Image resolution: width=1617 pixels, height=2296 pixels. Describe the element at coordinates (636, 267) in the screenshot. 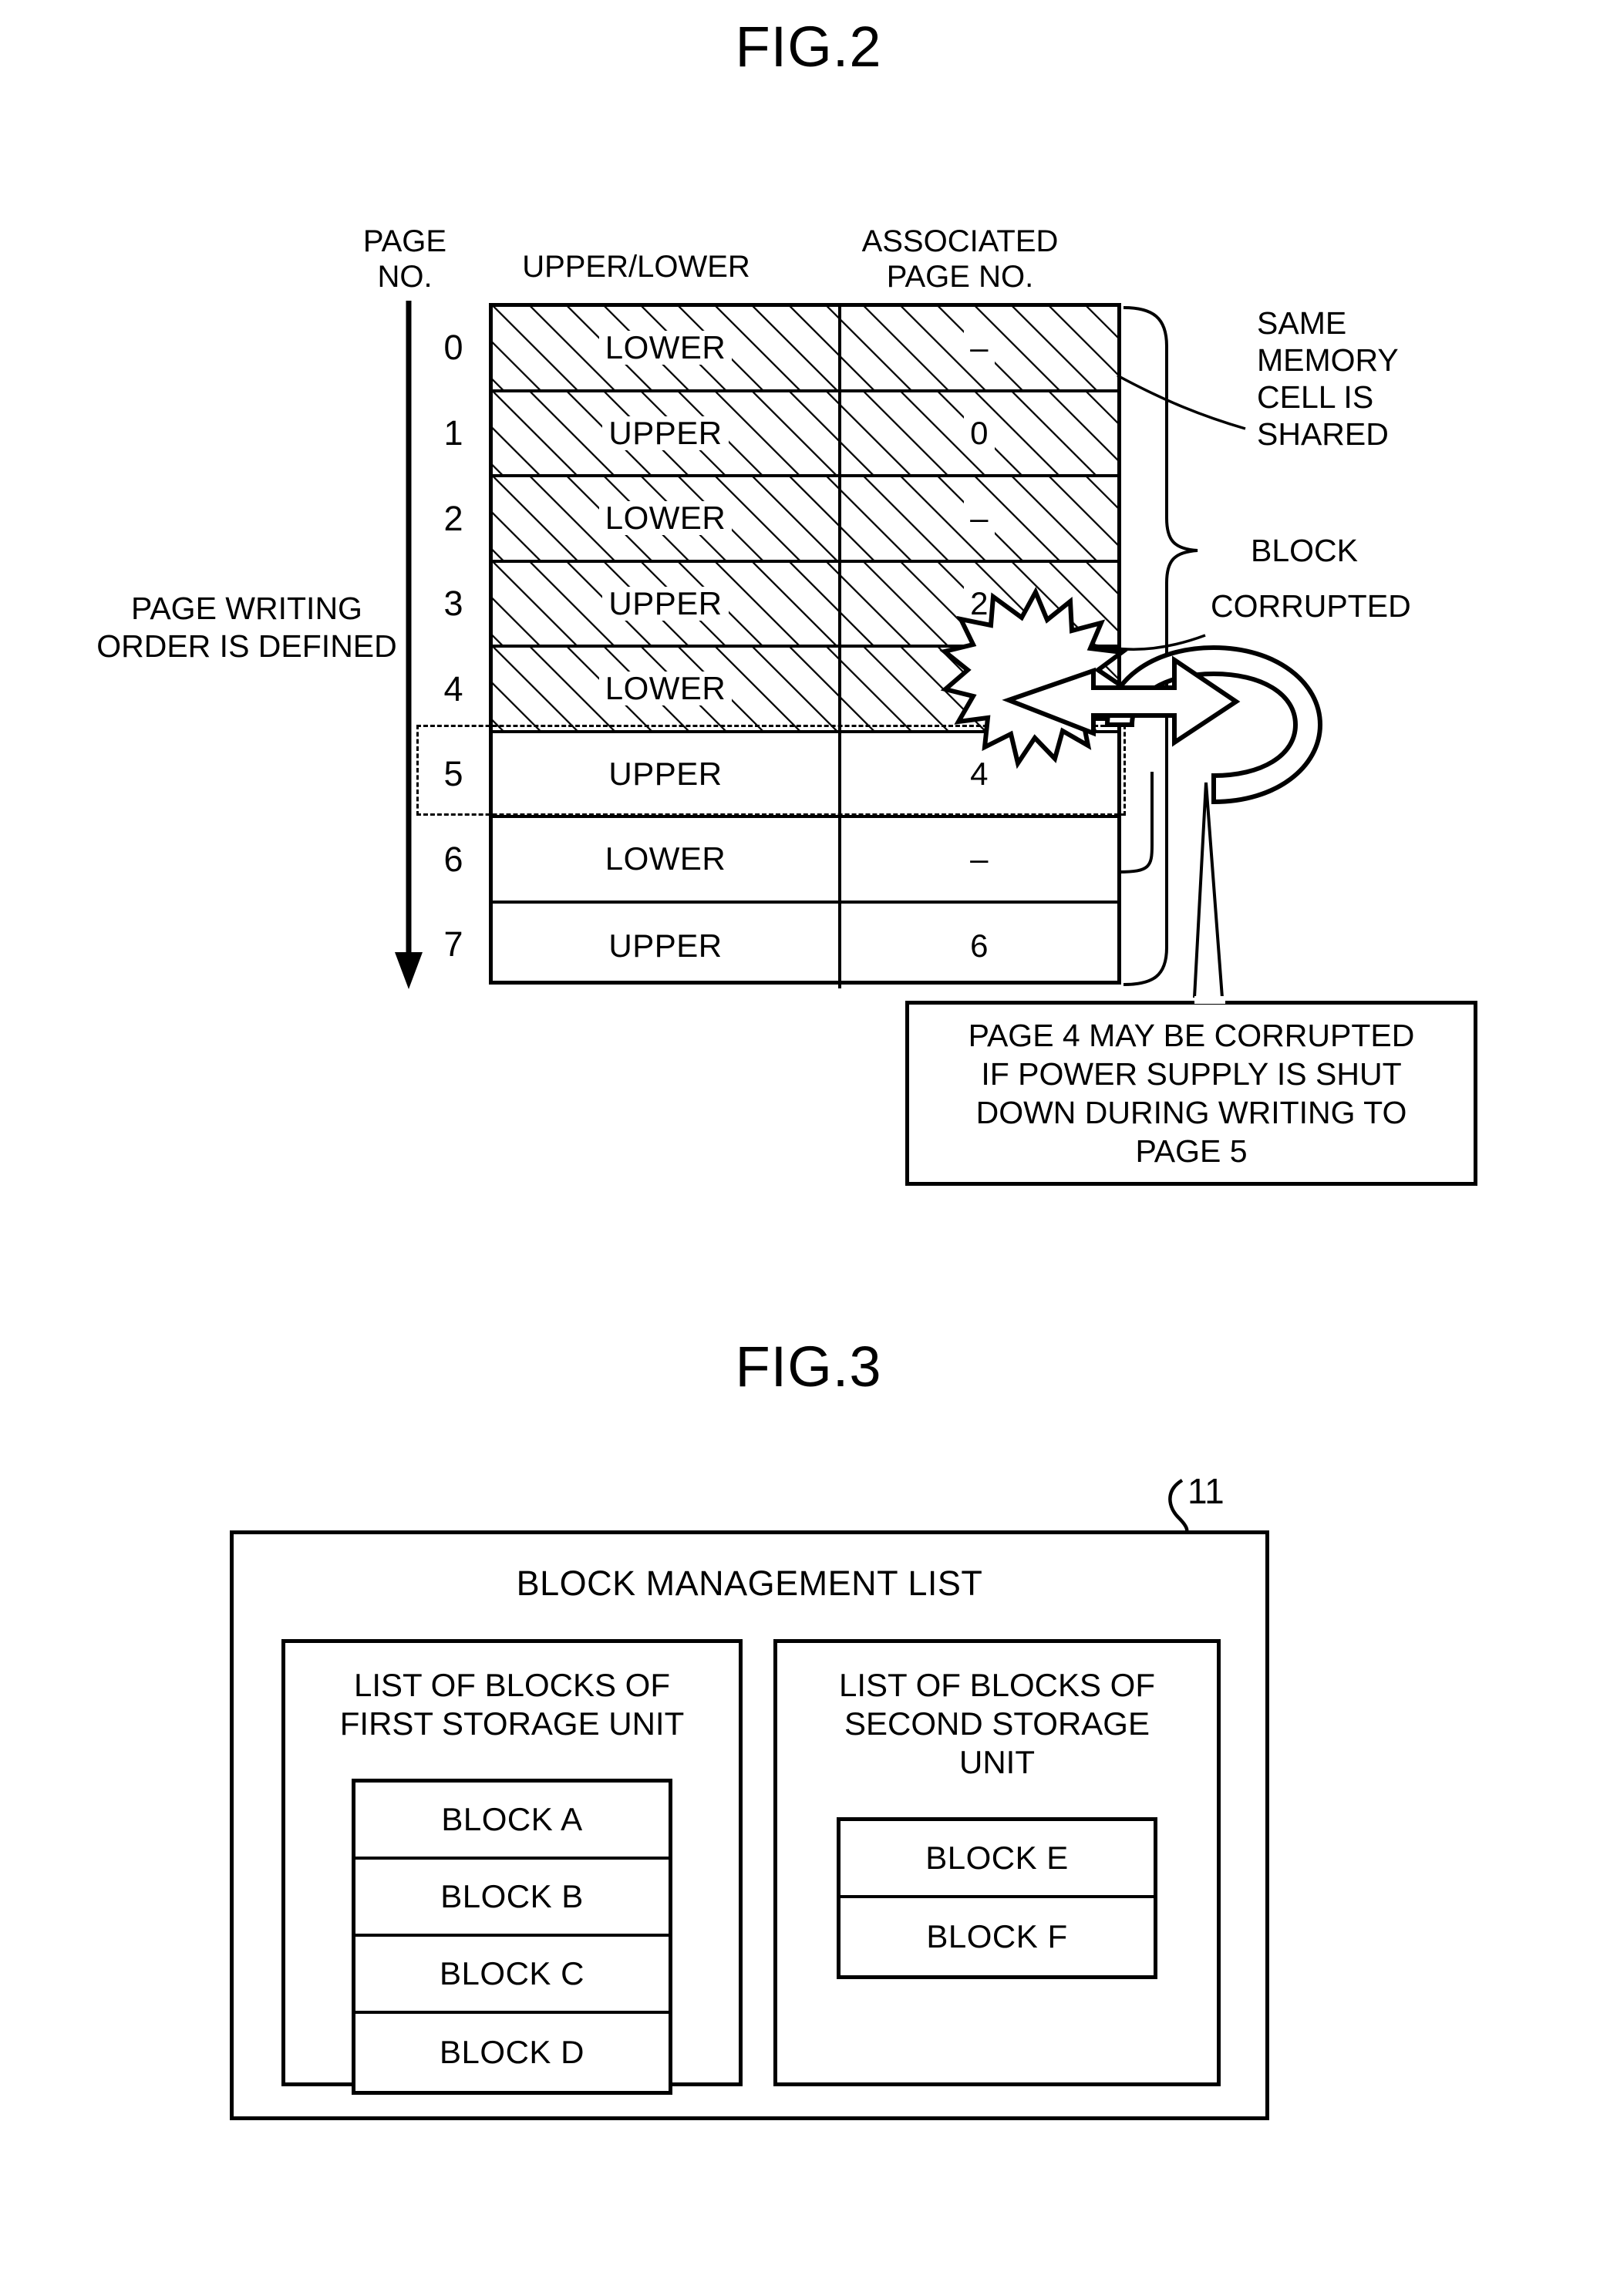

I see `column-header-upper-lower: UPPER/LOWER` at that location.